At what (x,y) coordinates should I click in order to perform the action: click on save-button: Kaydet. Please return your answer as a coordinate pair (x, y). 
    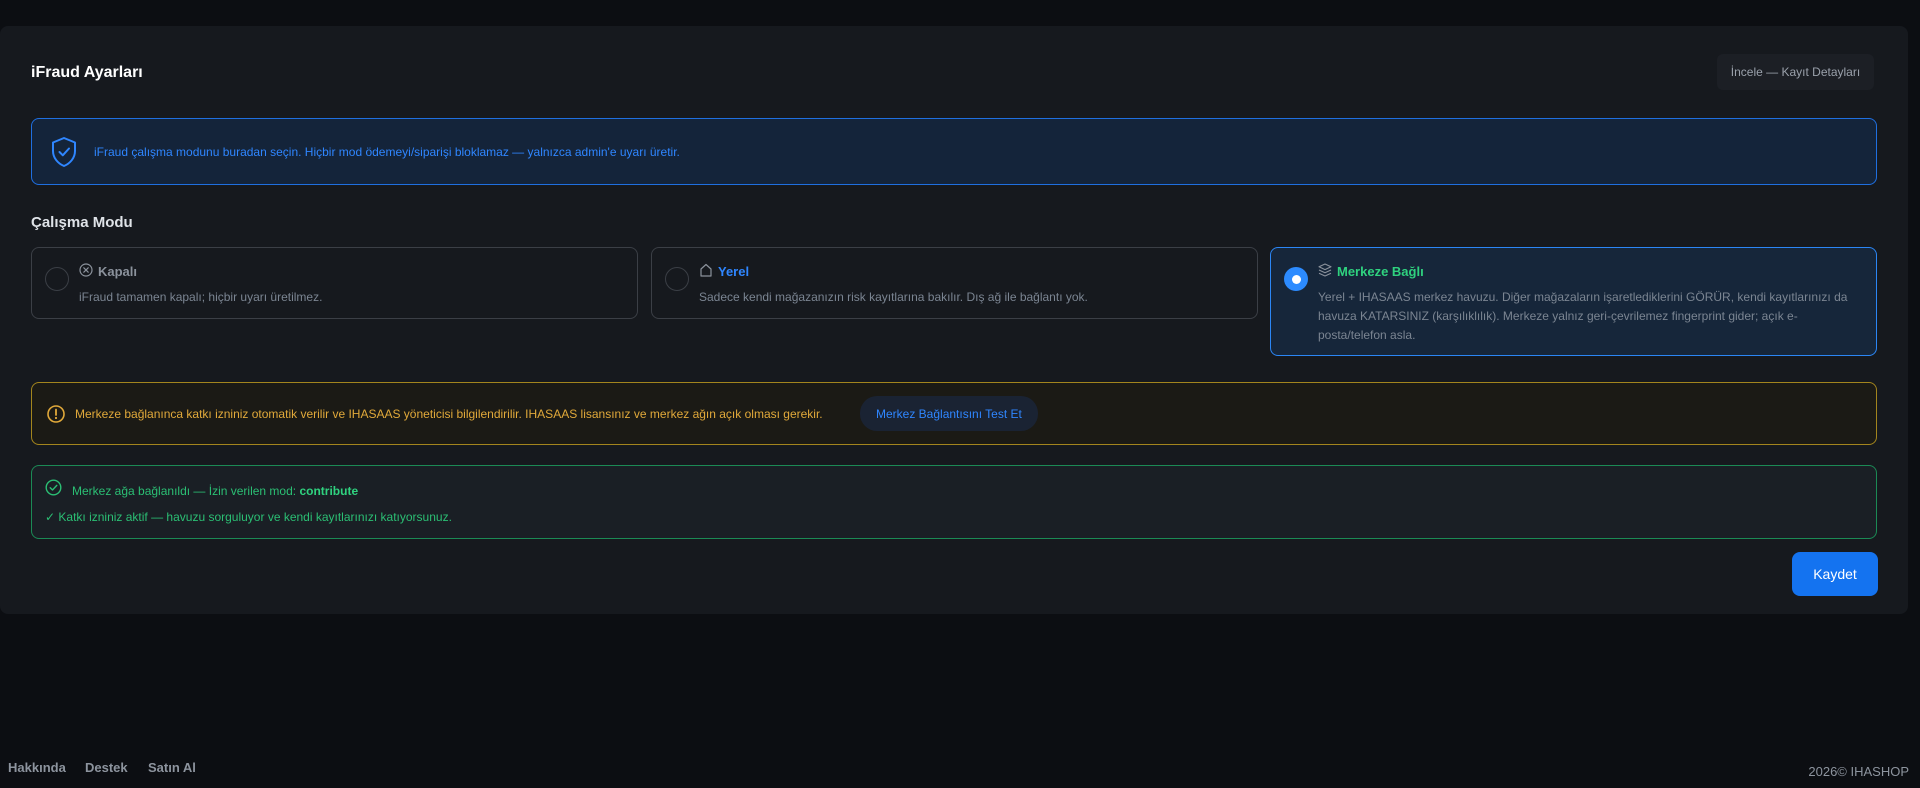
    Looking at the image, I should click on (1835, 574).